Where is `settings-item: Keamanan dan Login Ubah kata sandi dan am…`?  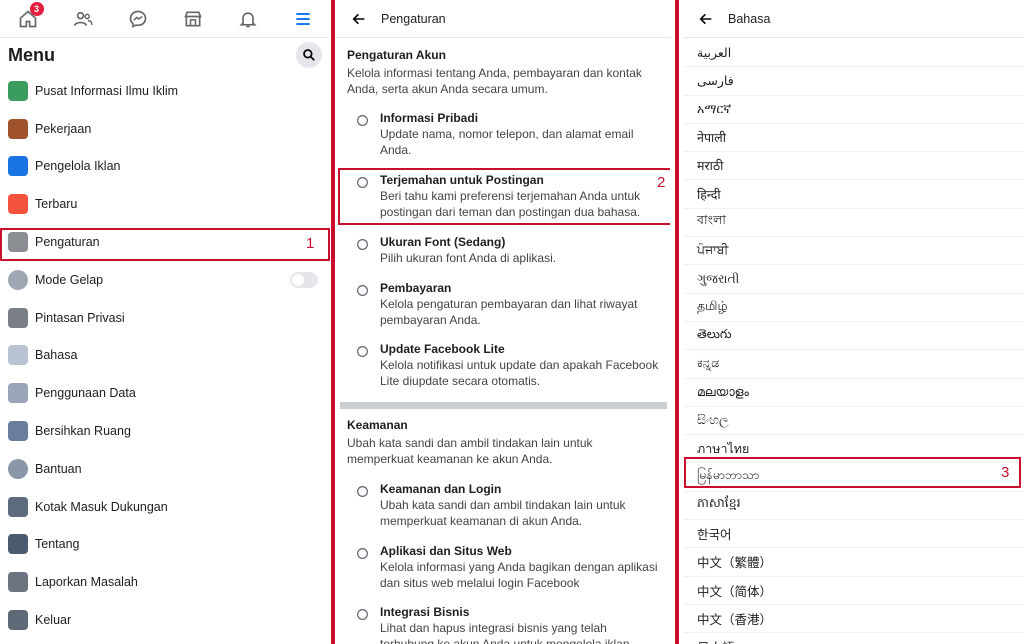 settings-item: Keamanan dan Login Ubah kata sandi dan am… is located at coordinates (503, 505).